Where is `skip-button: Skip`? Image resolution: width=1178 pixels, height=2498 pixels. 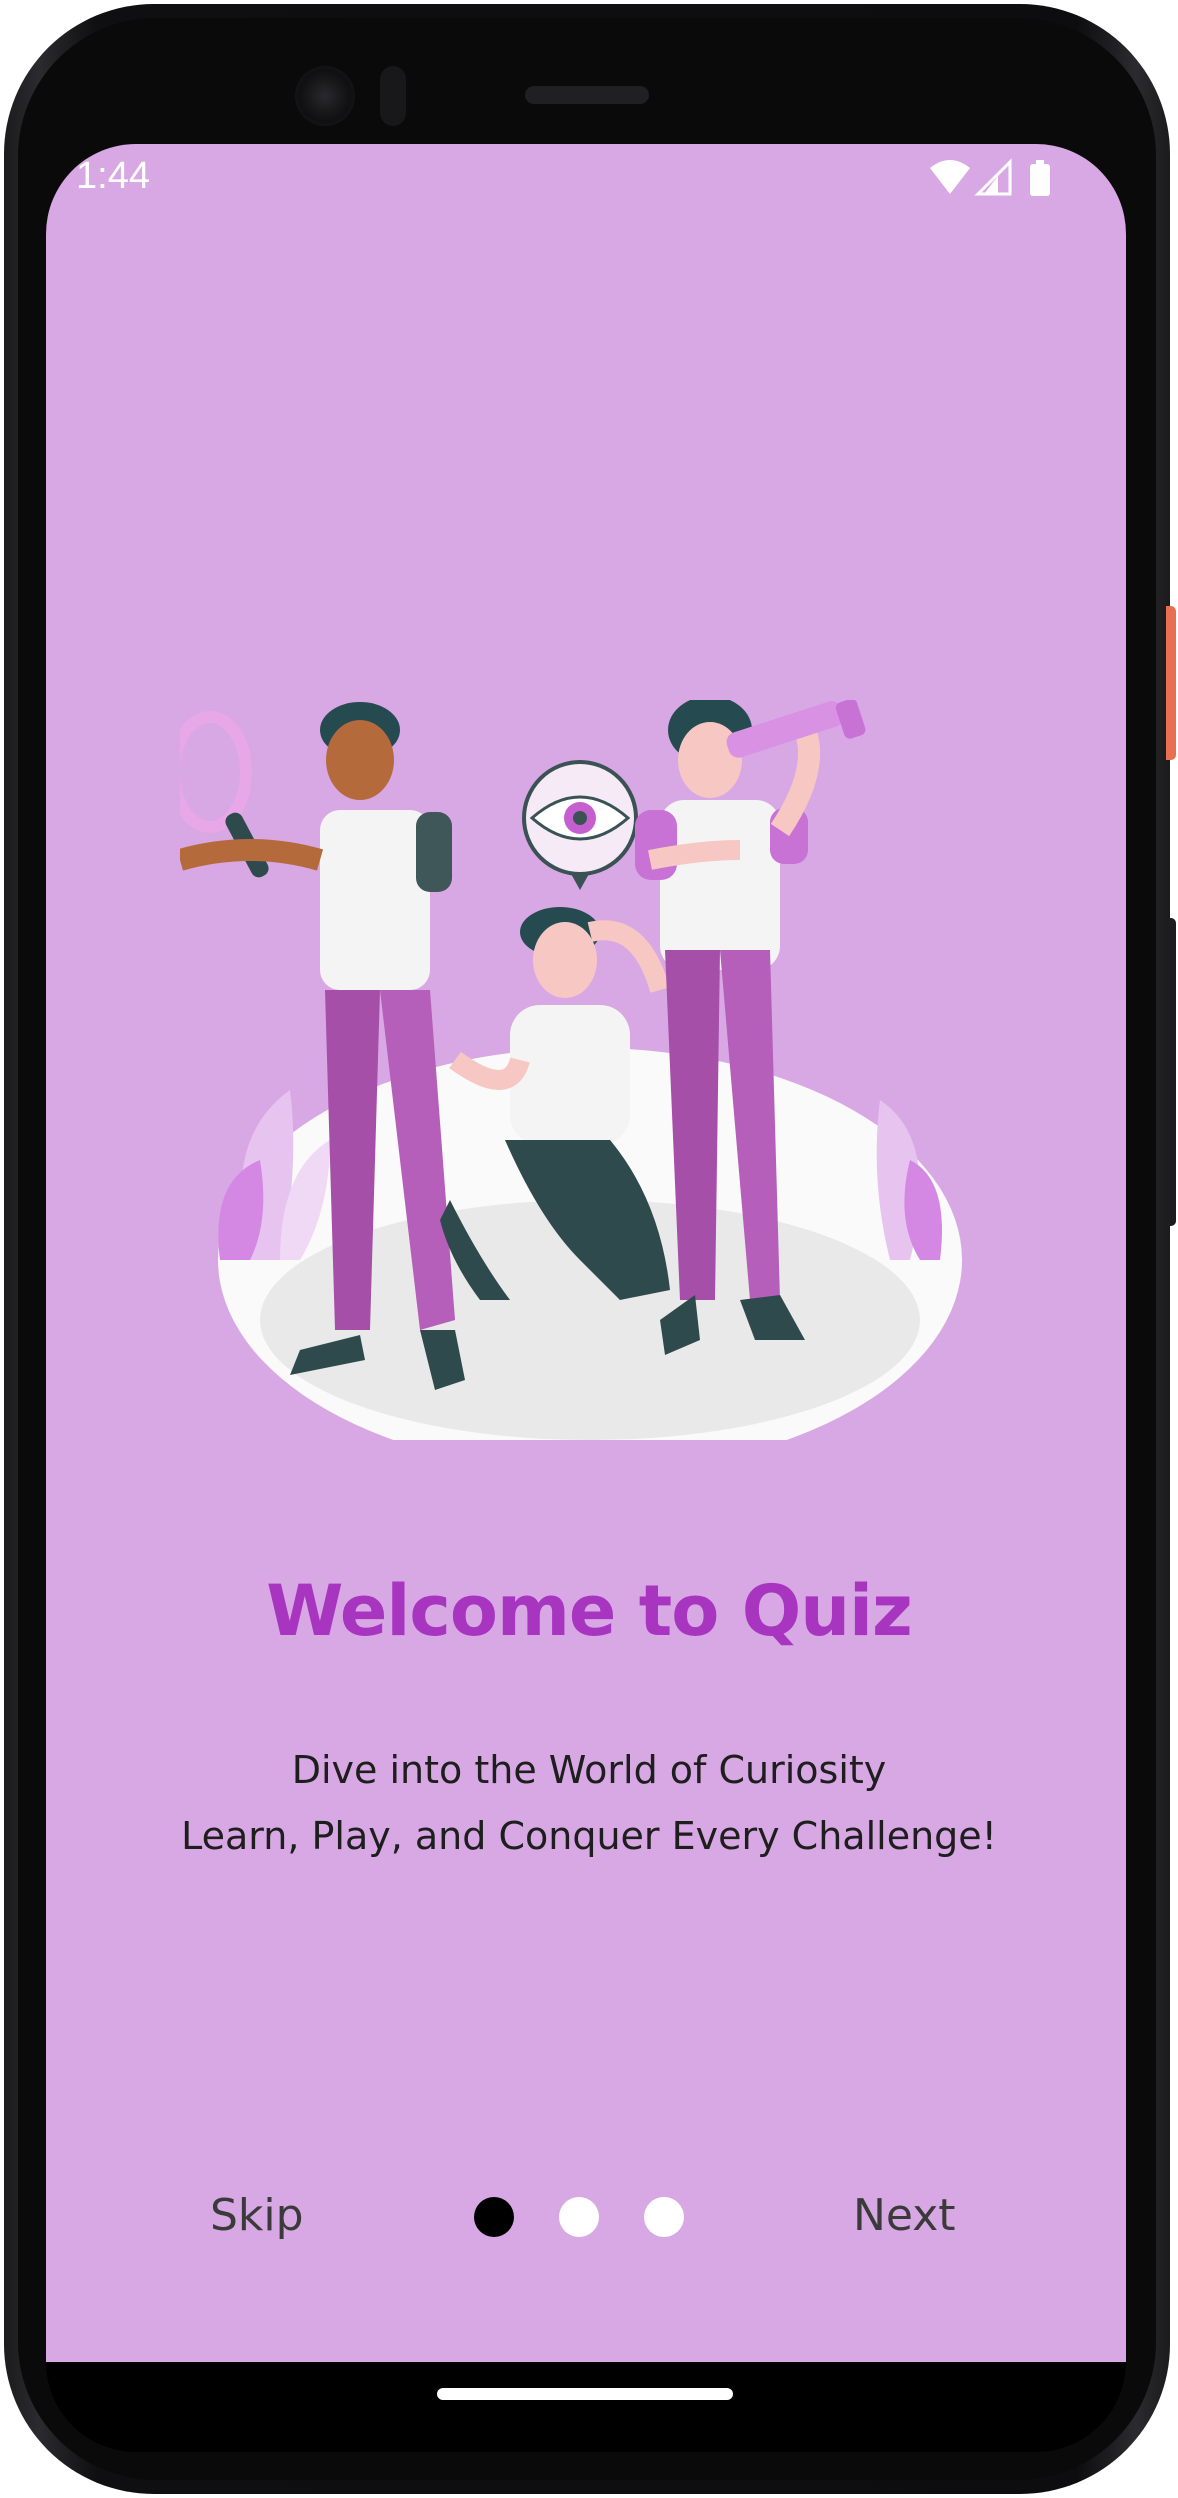 skip-button: Skip is located at coordinates (257, 2215).